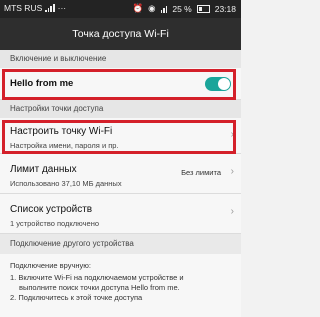 The width and height of the screenshot is (320, 317). What do you see at coordinates (23, 8) in the screenshot?
I see `carrier-name: MTS RUS` at bounding box center [23, 8].